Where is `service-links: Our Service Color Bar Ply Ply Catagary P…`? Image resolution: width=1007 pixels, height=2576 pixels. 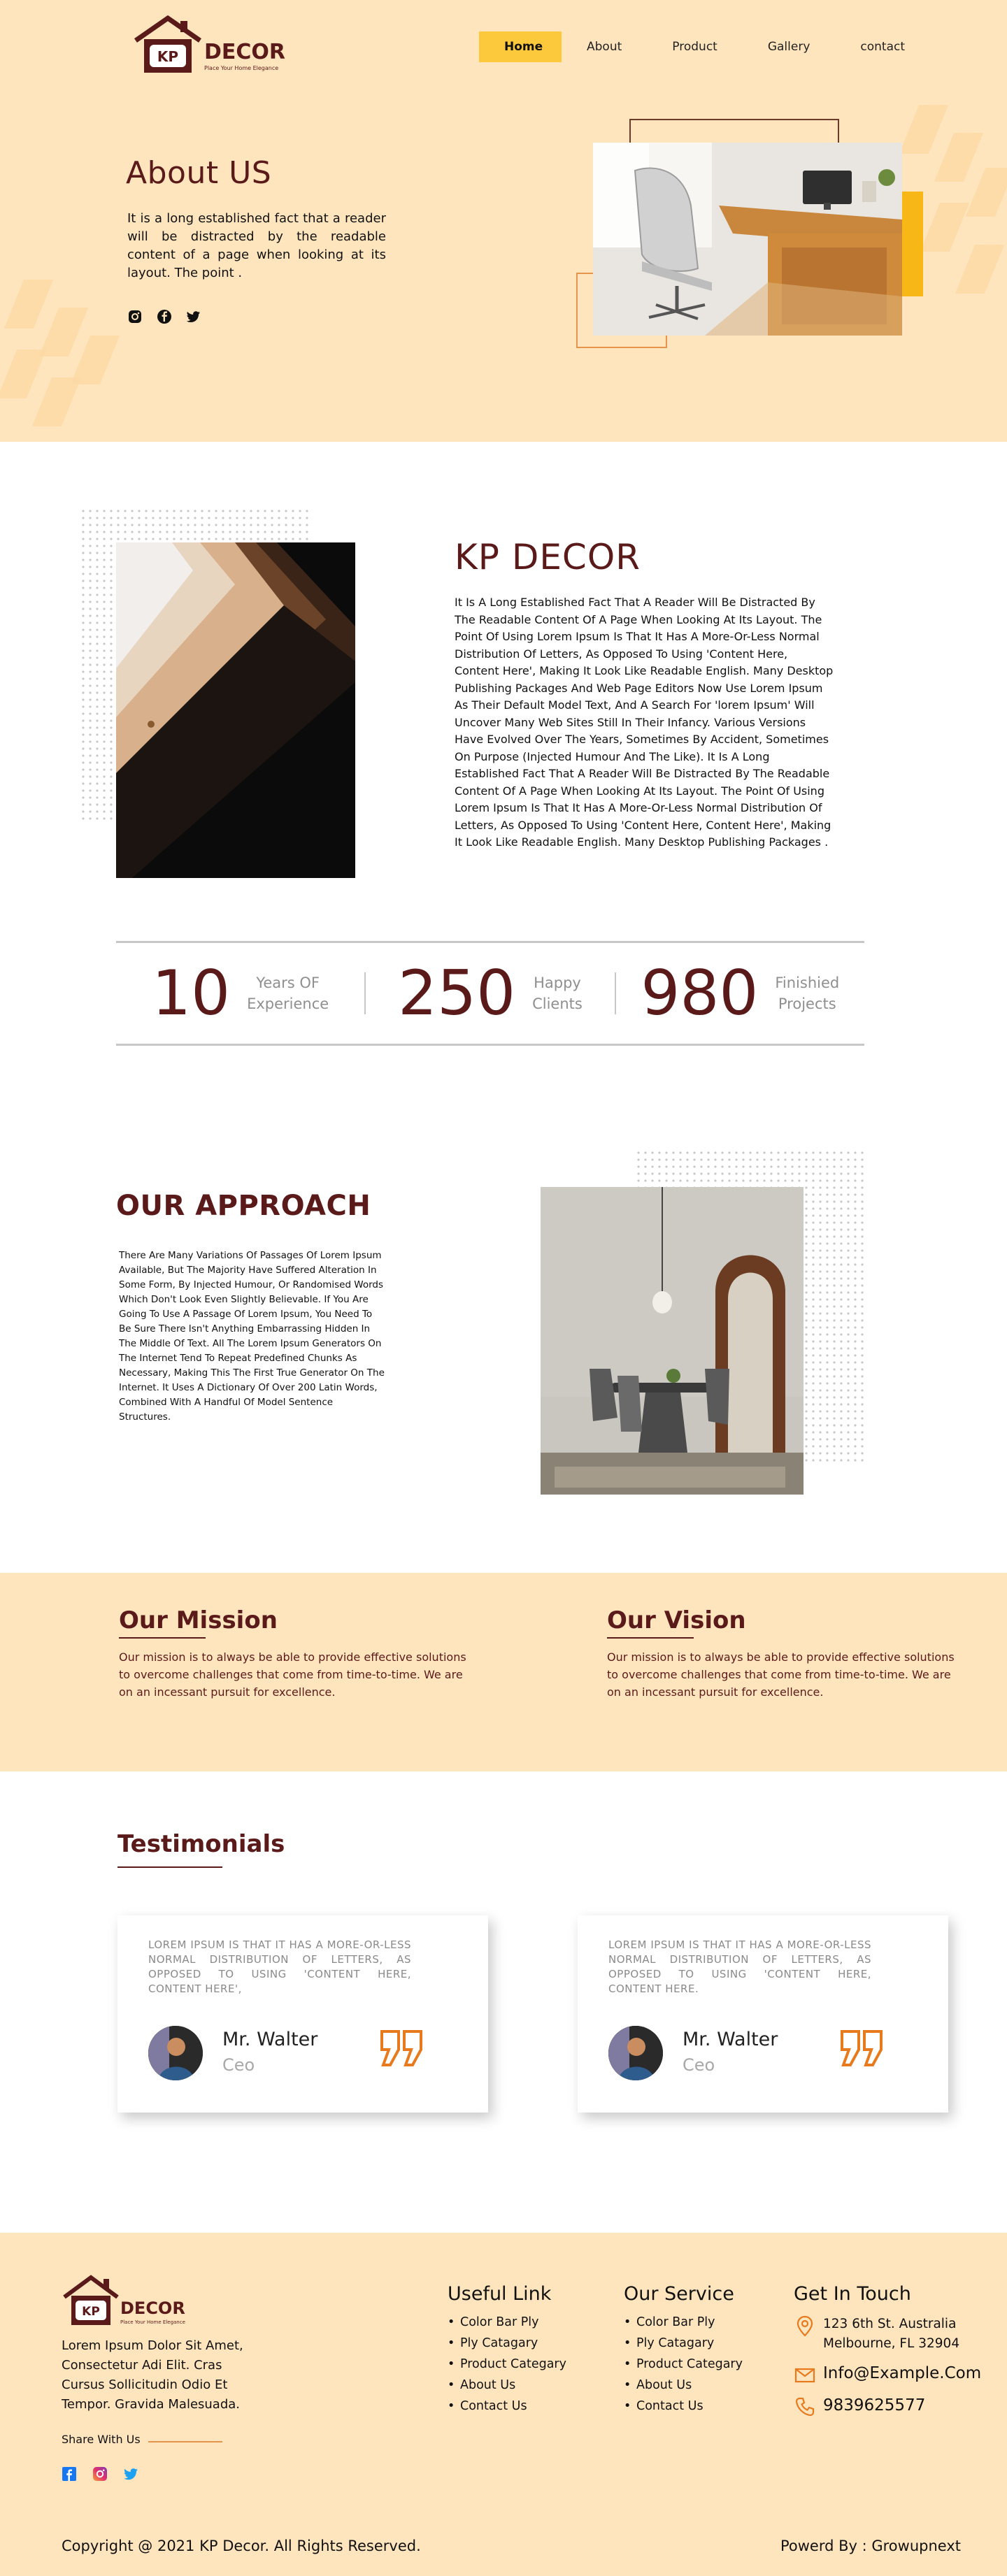 service-links: Our Service Color Bar Ply Ply Catagary P… is located at coordinates (683, 2350).